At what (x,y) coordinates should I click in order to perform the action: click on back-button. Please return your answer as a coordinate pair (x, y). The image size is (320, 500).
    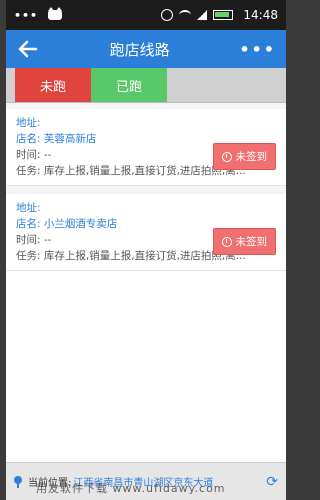
    Looking at the image, I should click on (28, 49).